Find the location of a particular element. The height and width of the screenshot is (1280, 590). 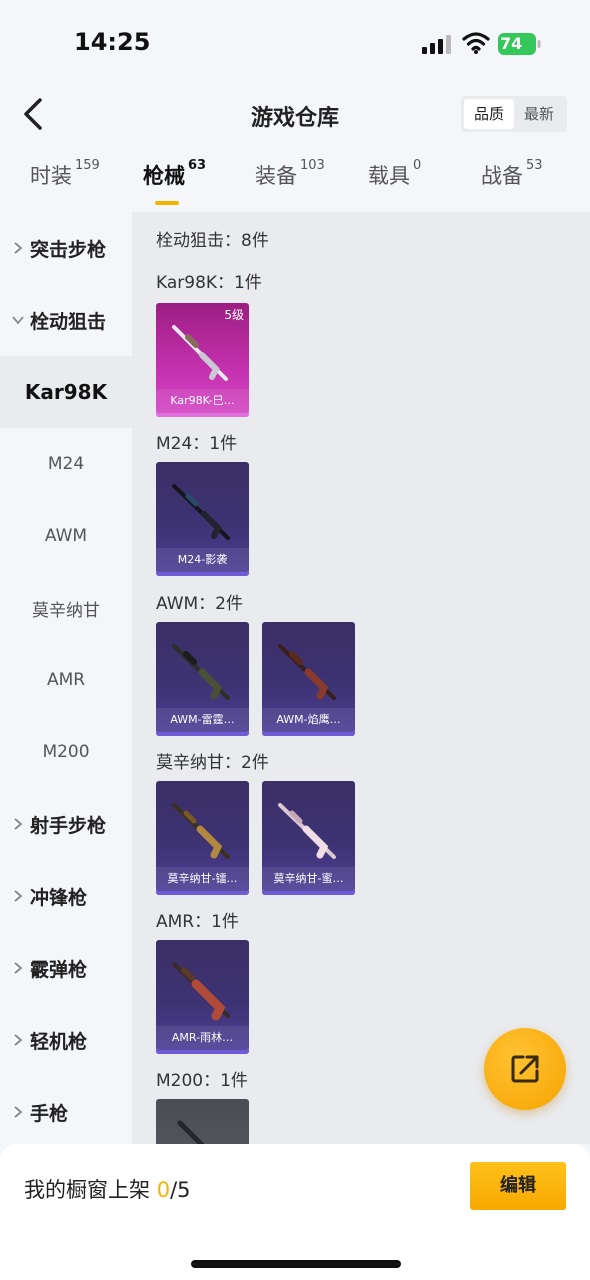

sidebar-item-label: 突击步枪 is located at coordinates (68, 249).